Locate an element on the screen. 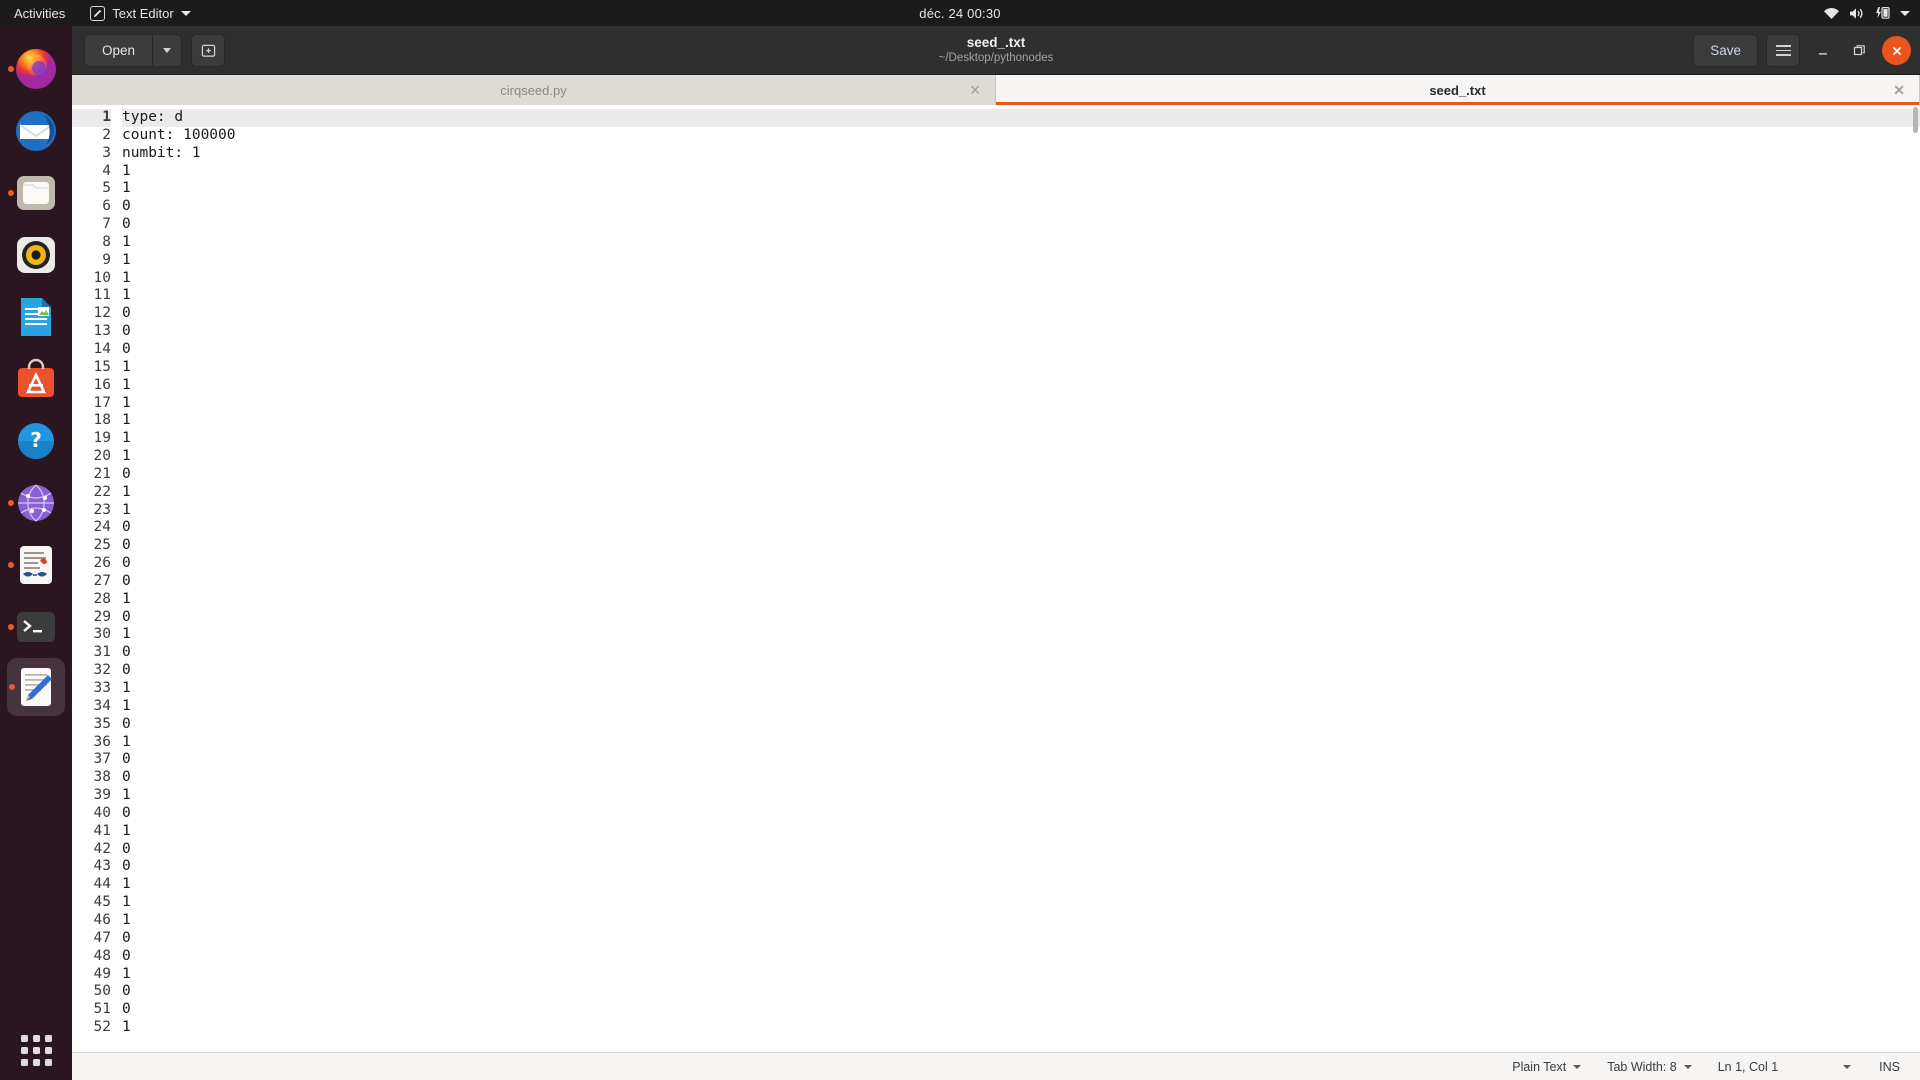  vertical-scrollbar is located at coordinates (1915, 578).